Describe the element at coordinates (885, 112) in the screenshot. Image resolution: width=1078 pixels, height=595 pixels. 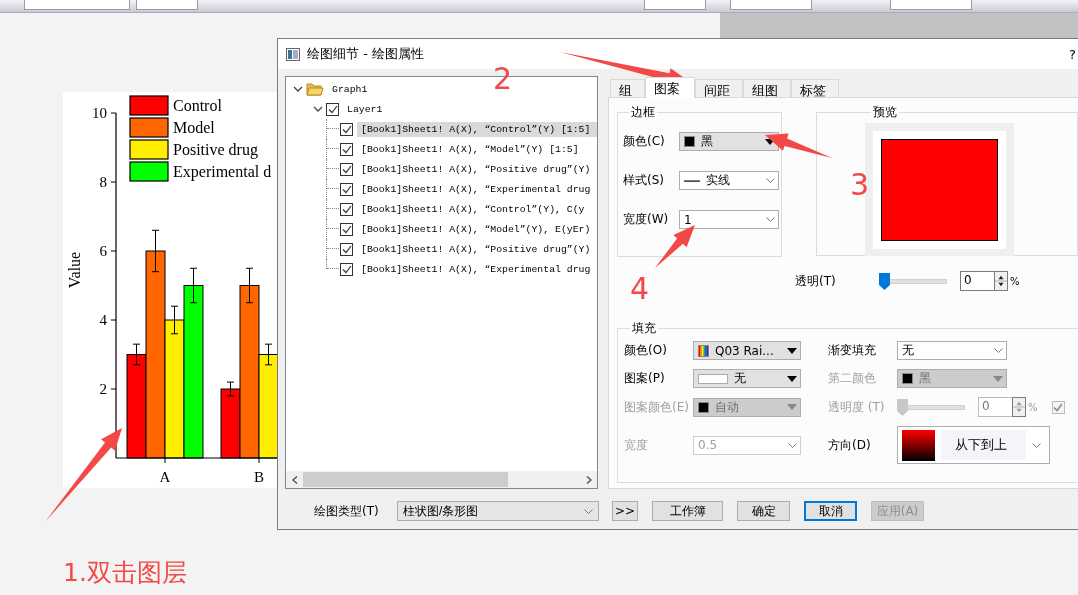
I see `group-title: 预览` at that location.